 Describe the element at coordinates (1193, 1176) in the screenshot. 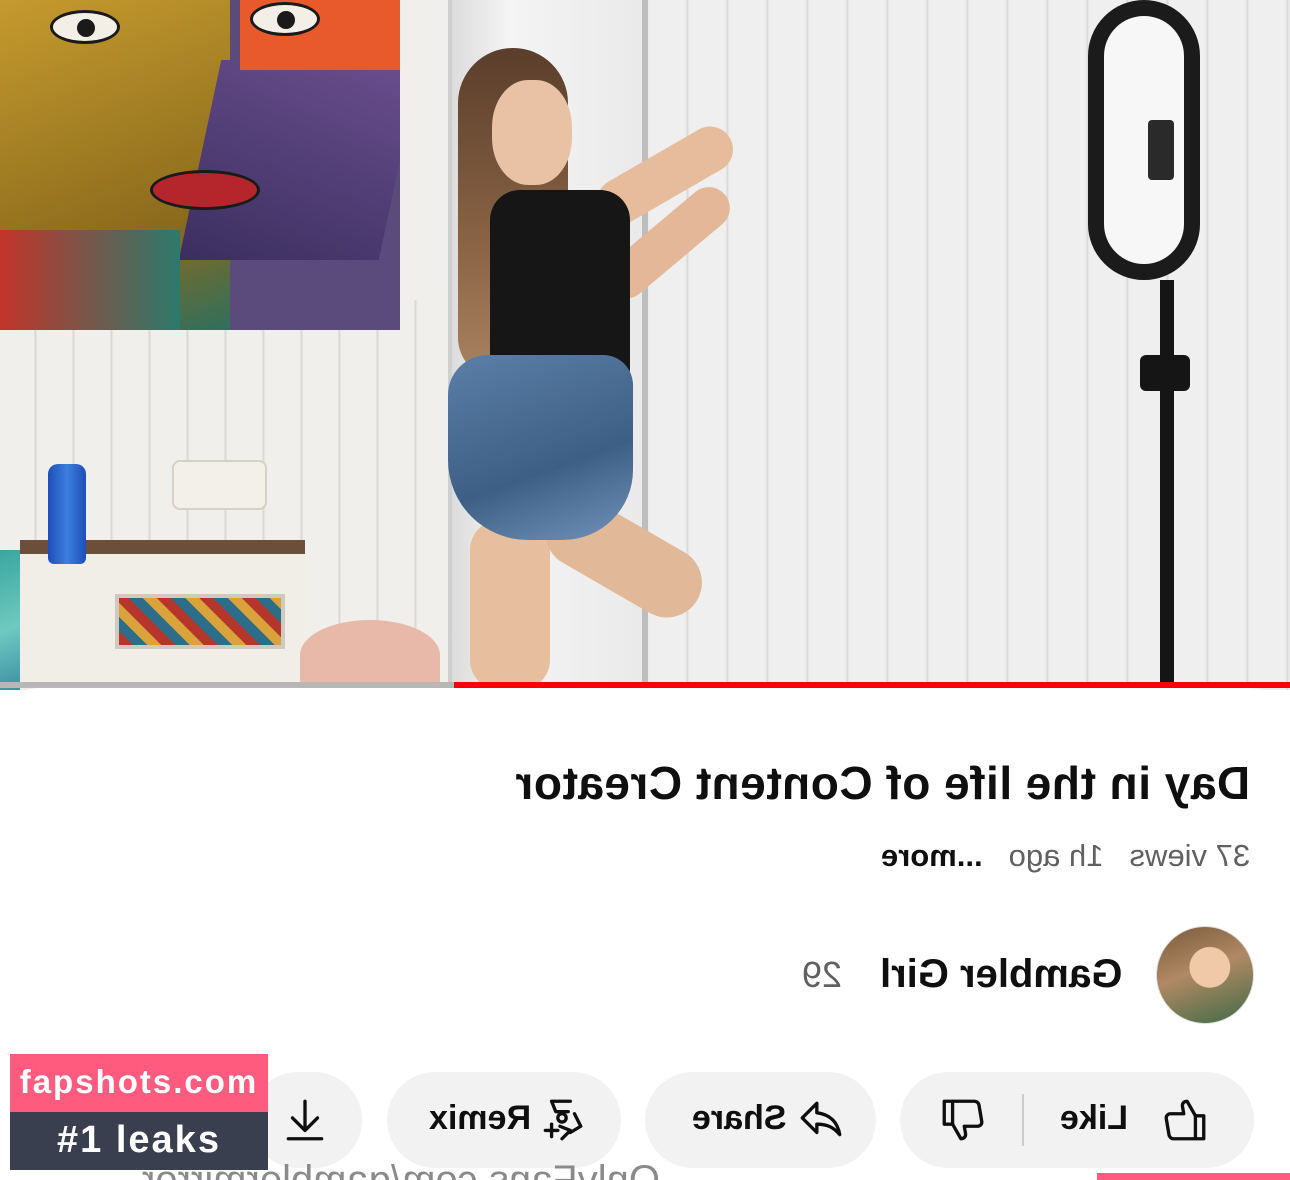

I see `watermark-corner-bar` at that location.